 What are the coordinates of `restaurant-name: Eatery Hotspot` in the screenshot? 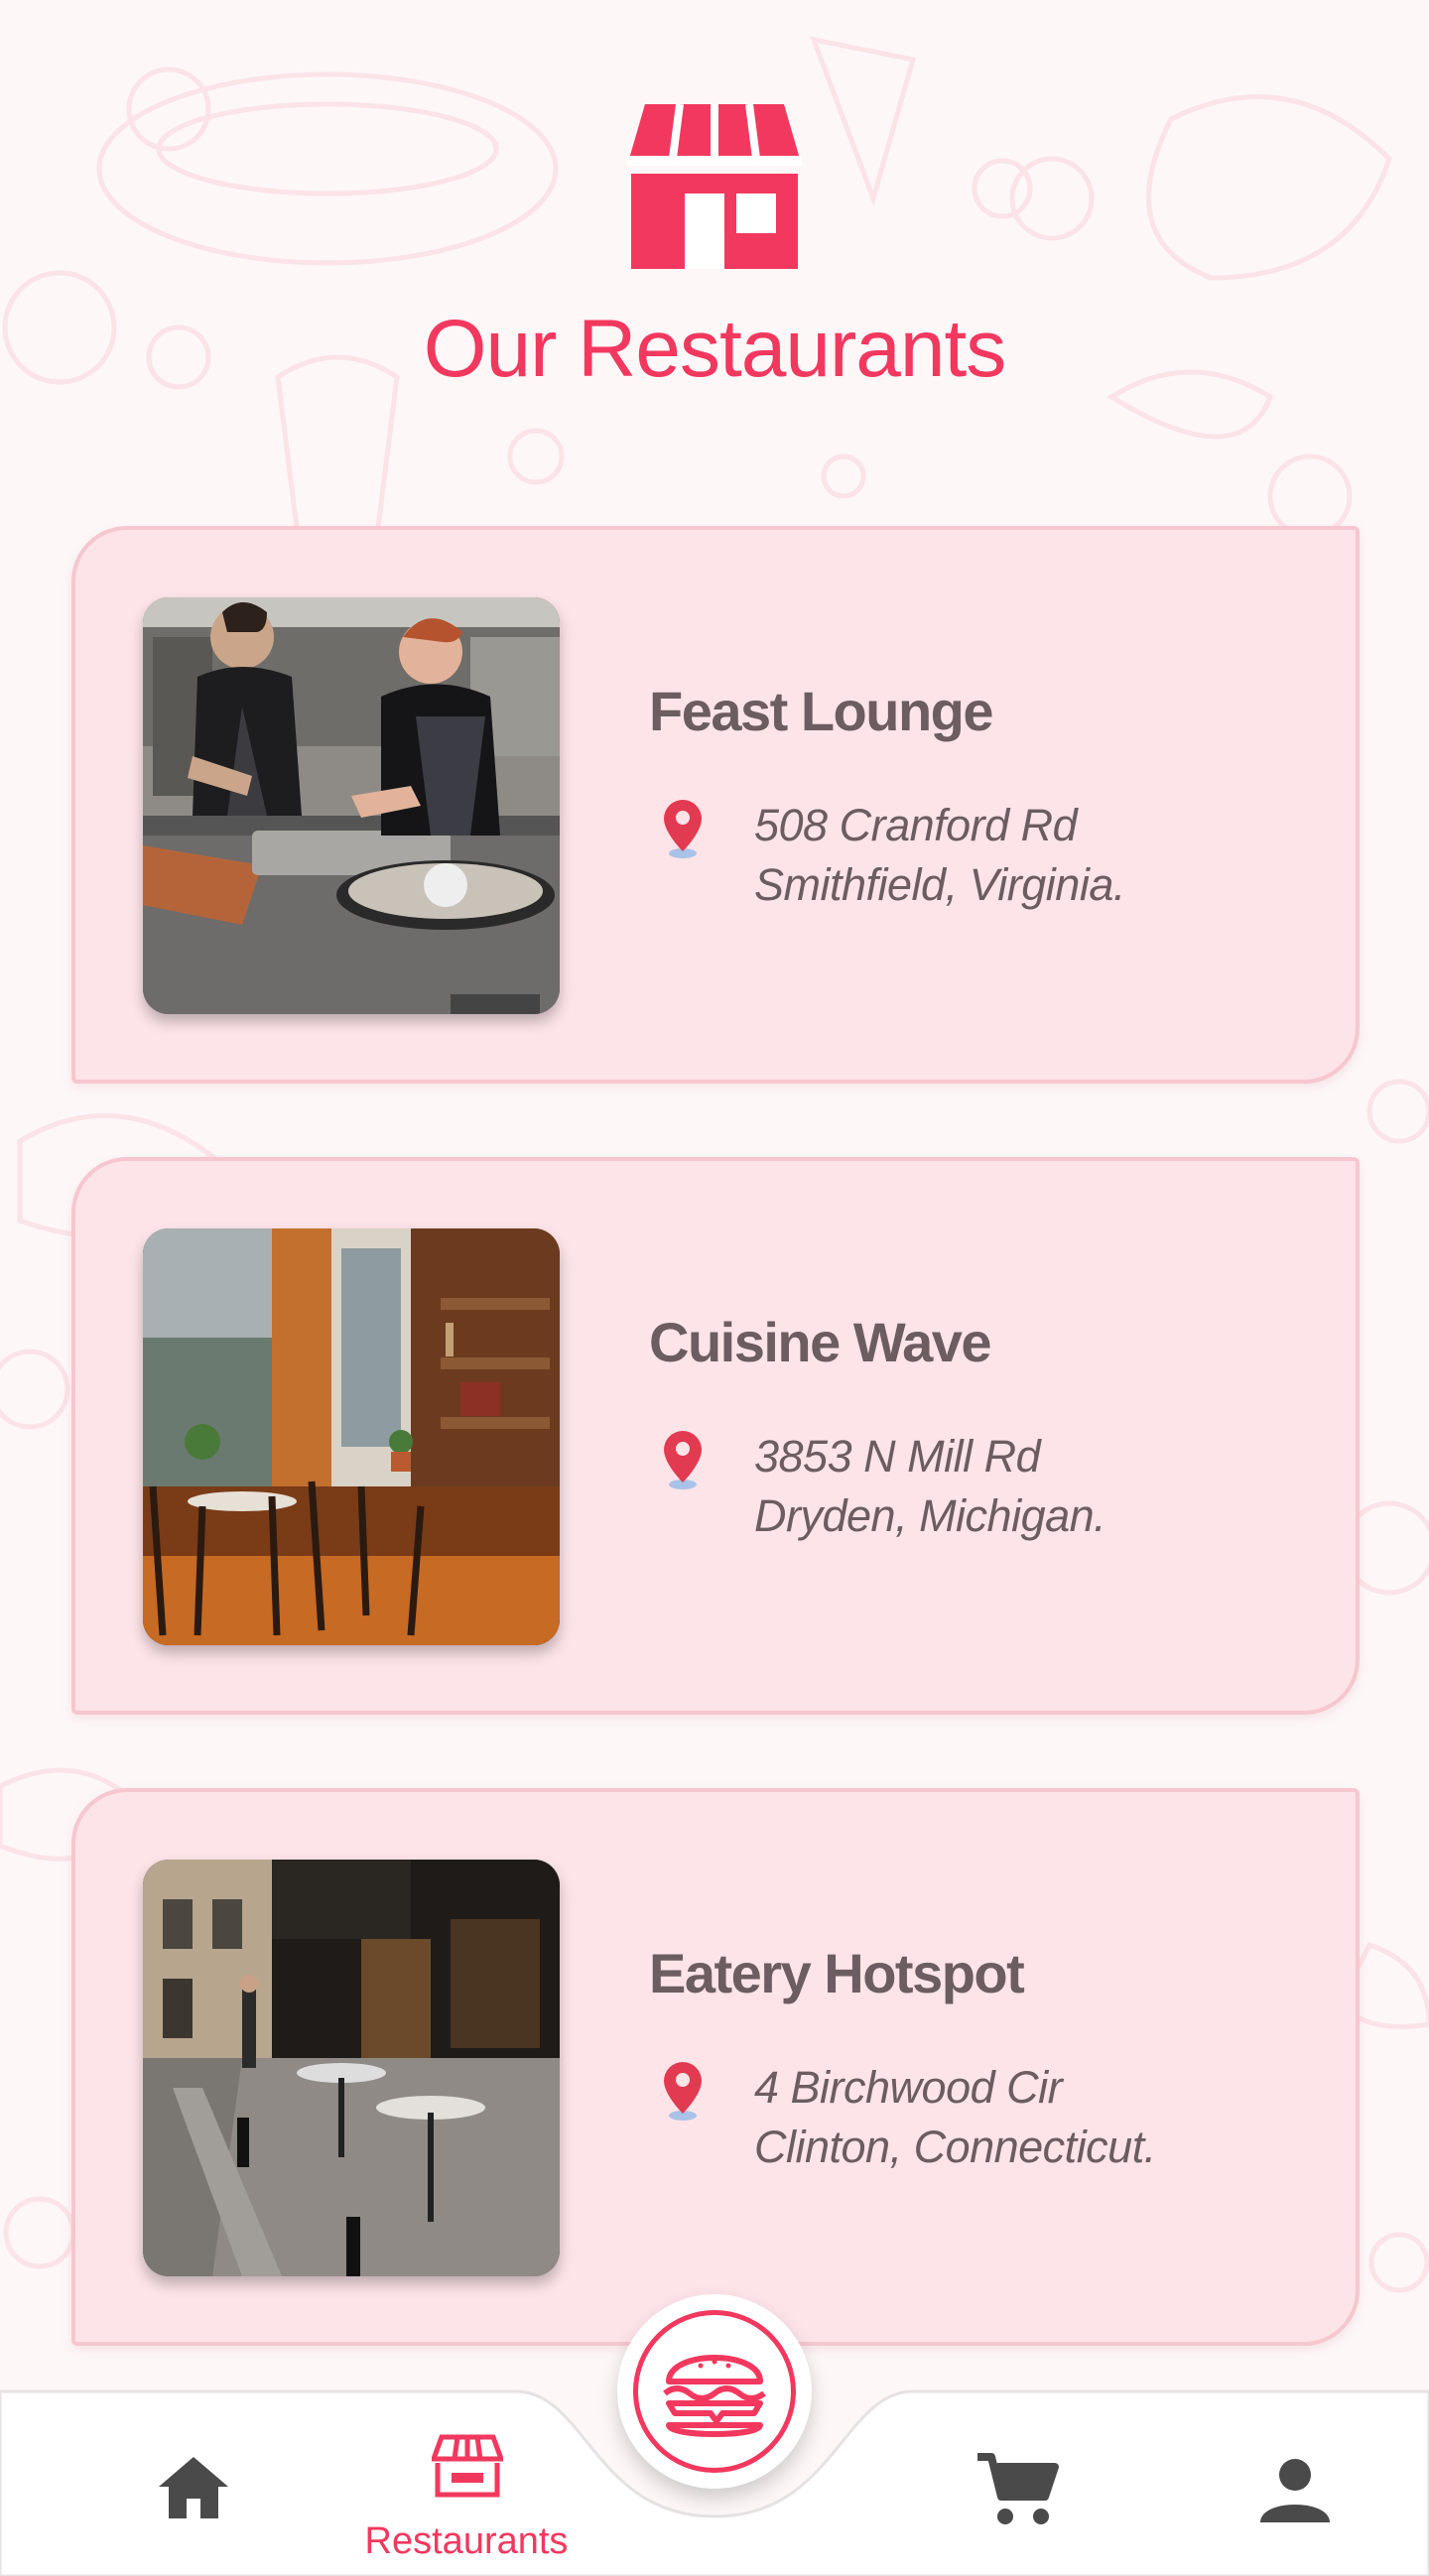 It's located at (837, 1973).